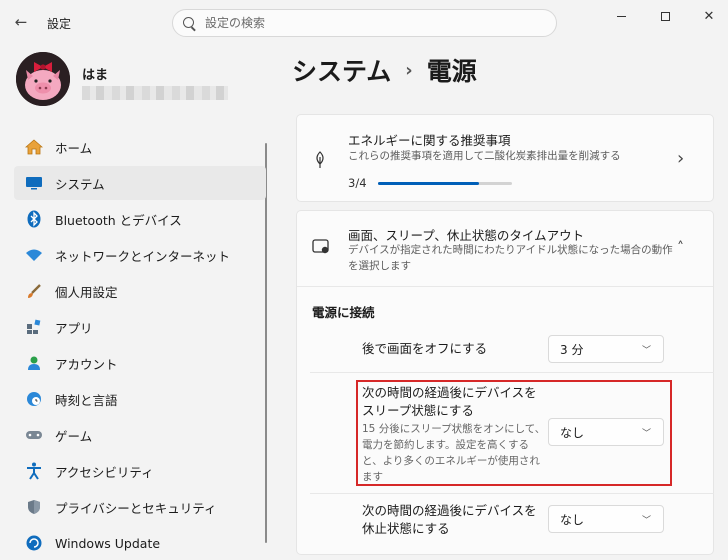 The image size is (728, 560). What do you see at coordinates (155, 93) in the screenshot?
I see `user-email-blurred` at bounding box center [155, 93].